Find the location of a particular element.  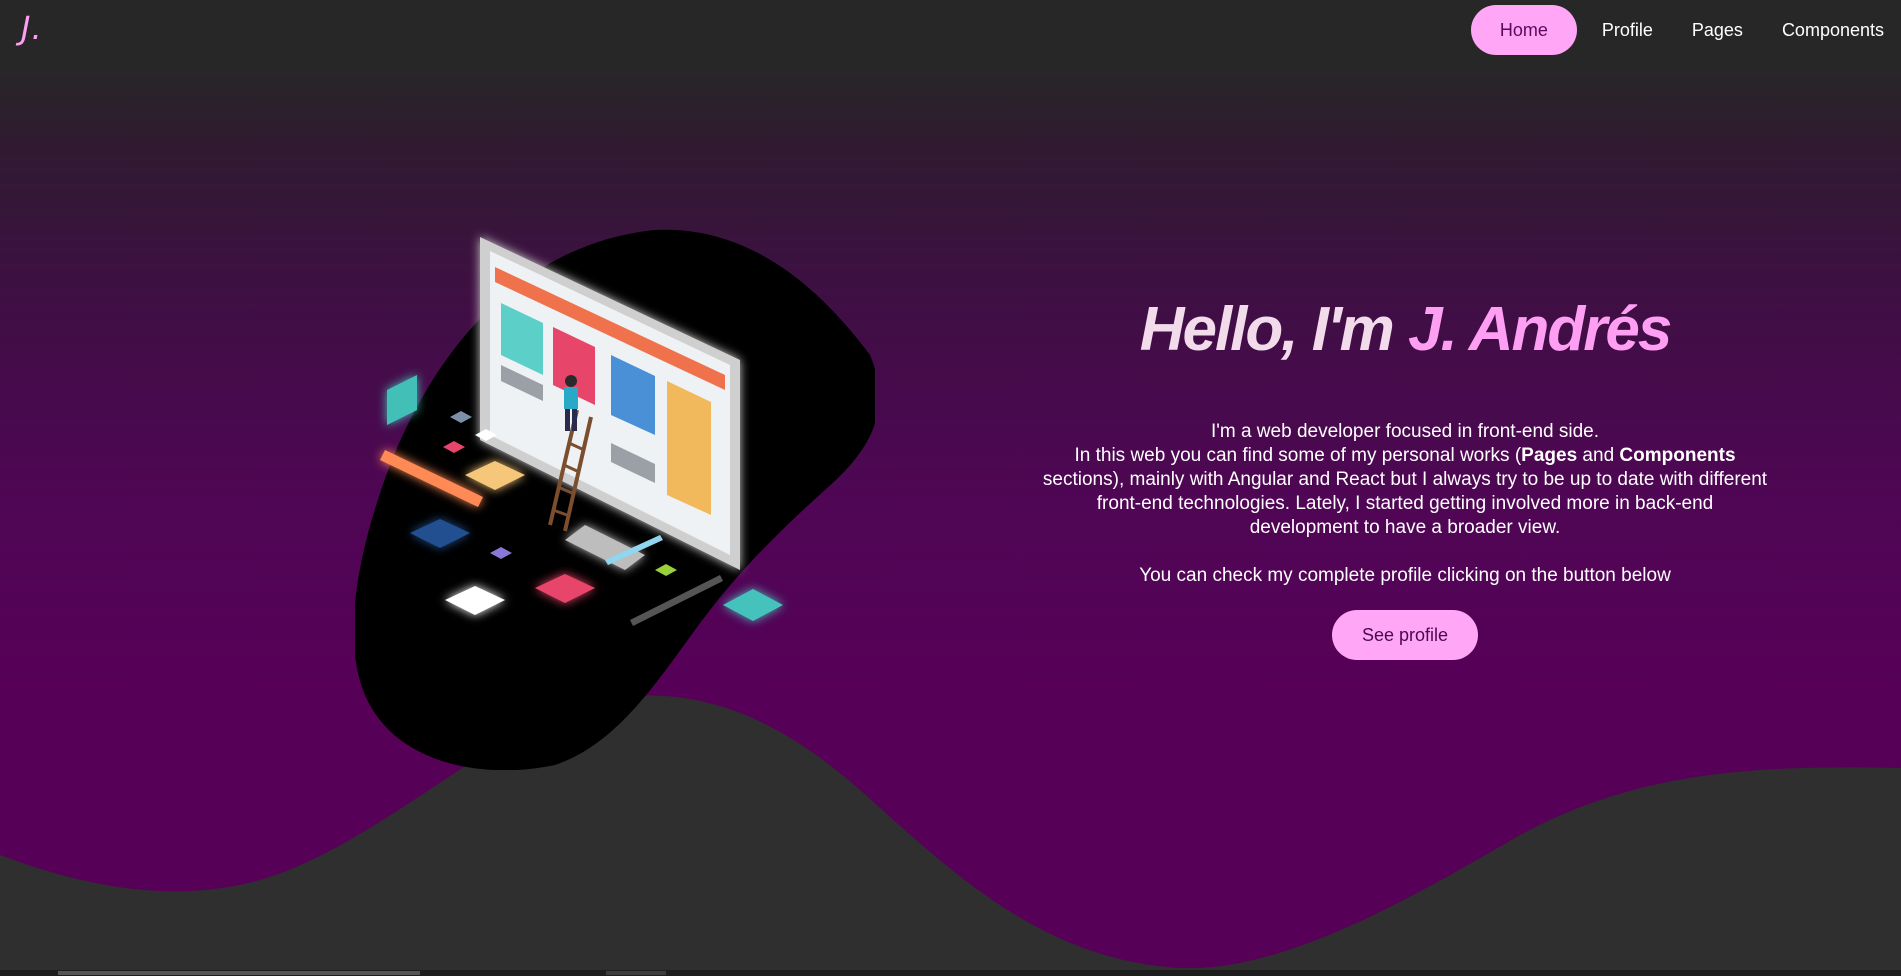

hero-title-intro: Hello, I'm is located at coordinates (1267, 329).